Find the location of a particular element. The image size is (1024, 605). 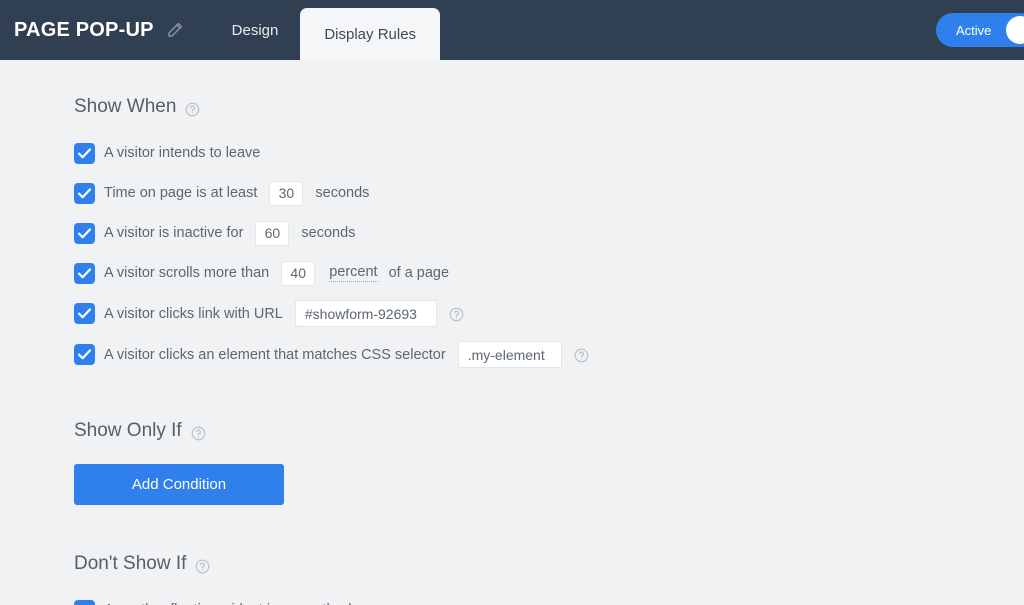

section-heading-show-only-if: Show Only If is located at coordinates (549, 431).